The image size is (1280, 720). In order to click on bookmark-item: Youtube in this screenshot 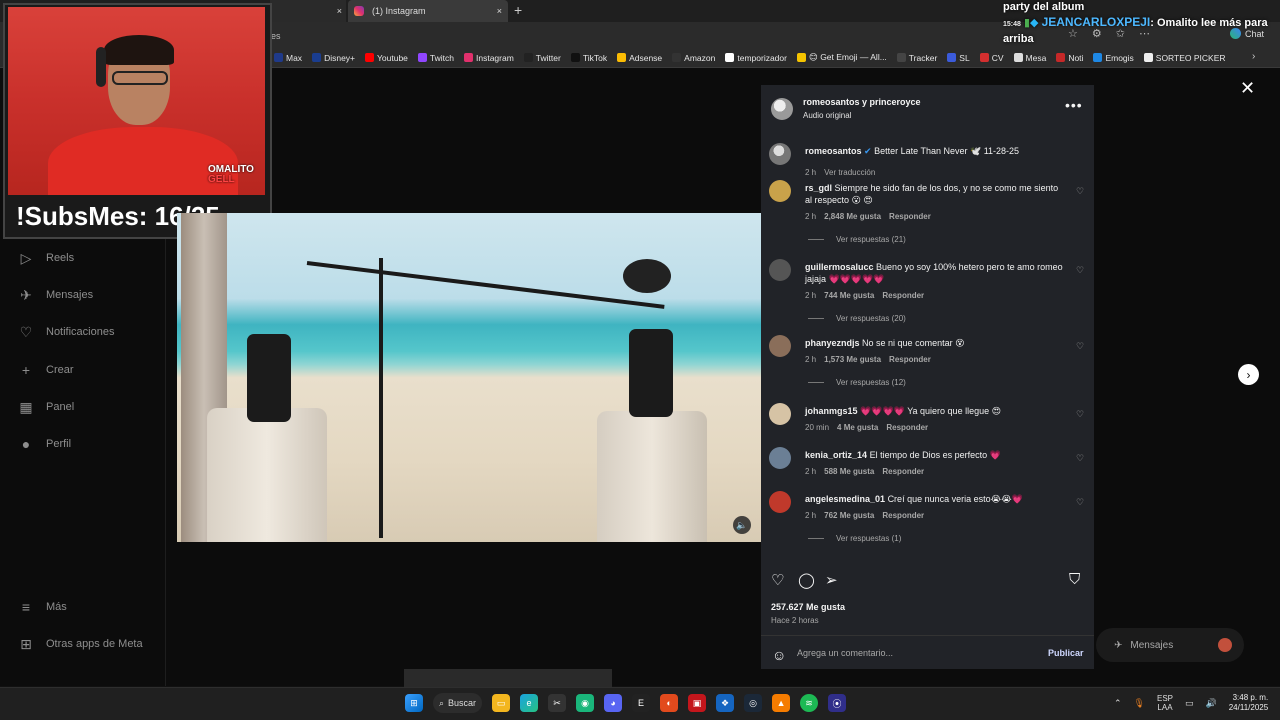, I will do `click(386, 57)`.